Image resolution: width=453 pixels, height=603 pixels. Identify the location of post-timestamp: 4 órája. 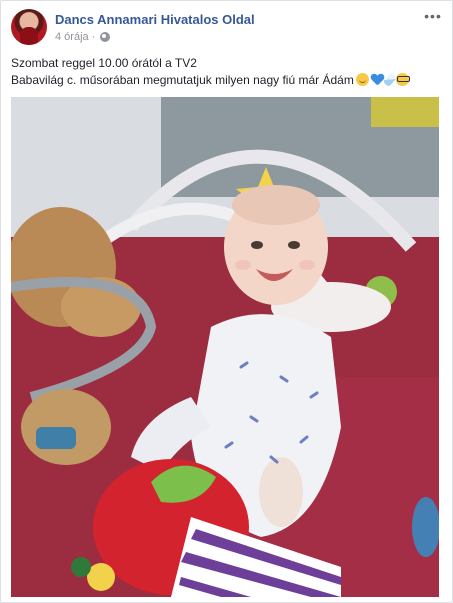
(72, 37).